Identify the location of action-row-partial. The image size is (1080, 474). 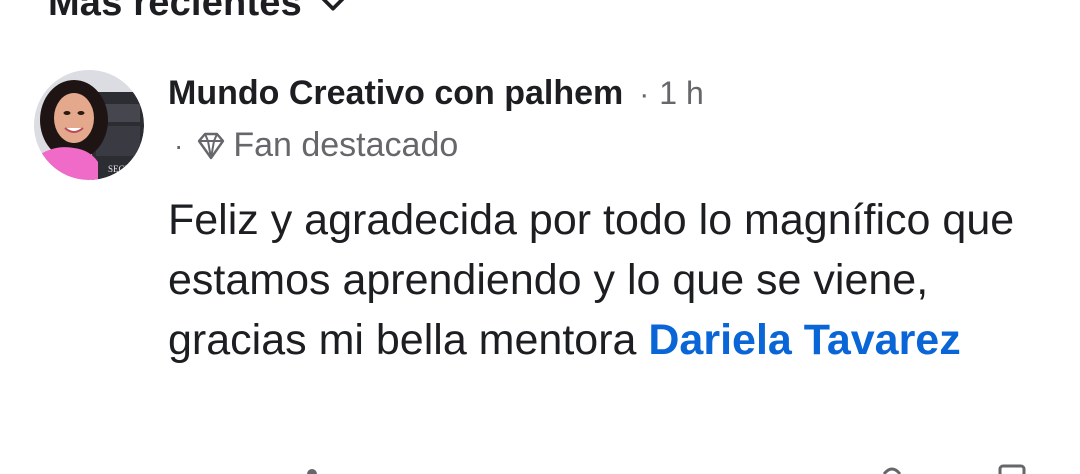
(666, 469).